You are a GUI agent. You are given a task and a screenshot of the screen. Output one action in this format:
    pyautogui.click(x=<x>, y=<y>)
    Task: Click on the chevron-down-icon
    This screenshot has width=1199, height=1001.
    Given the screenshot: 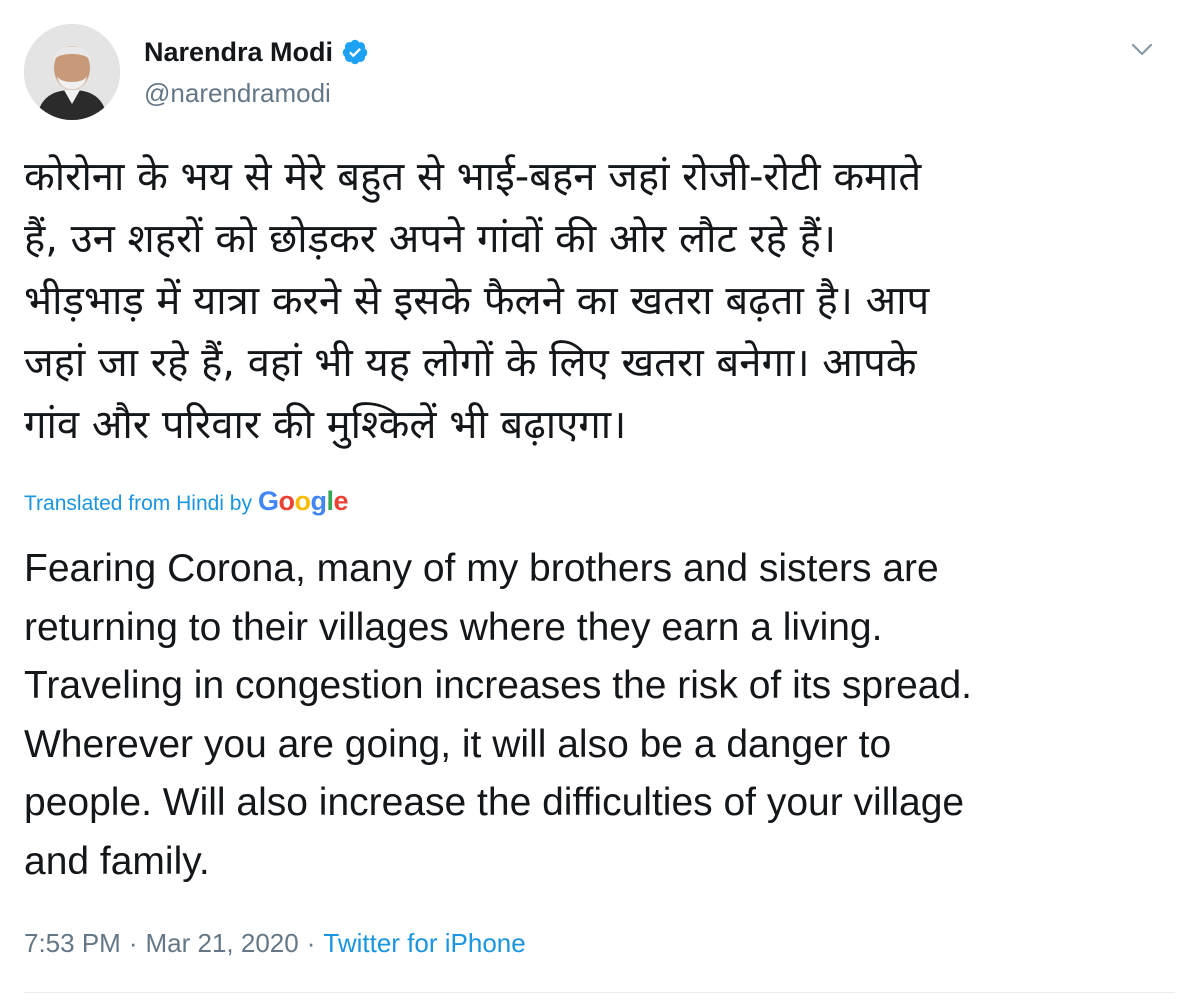 What is the action you would take?
    pyautogui.click(x=1142, y=49)
    